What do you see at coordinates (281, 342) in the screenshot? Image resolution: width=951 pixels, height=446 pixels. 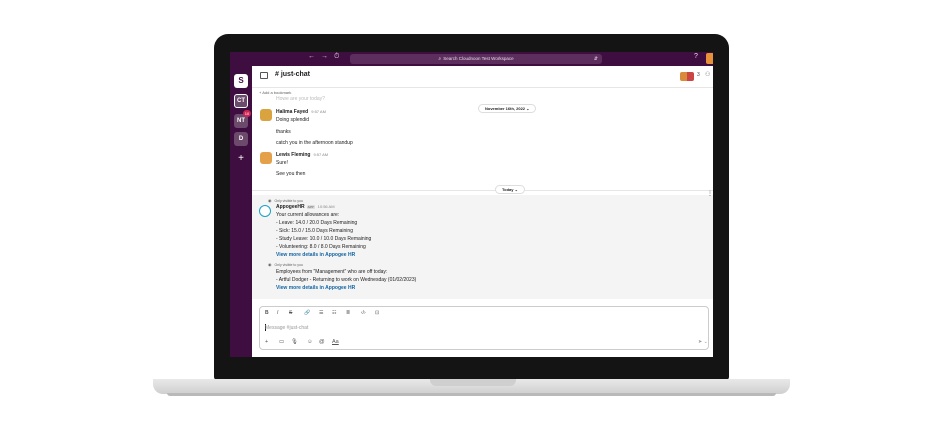 I see `video-clip-icon: ▭` at bounding box center [281, 342].